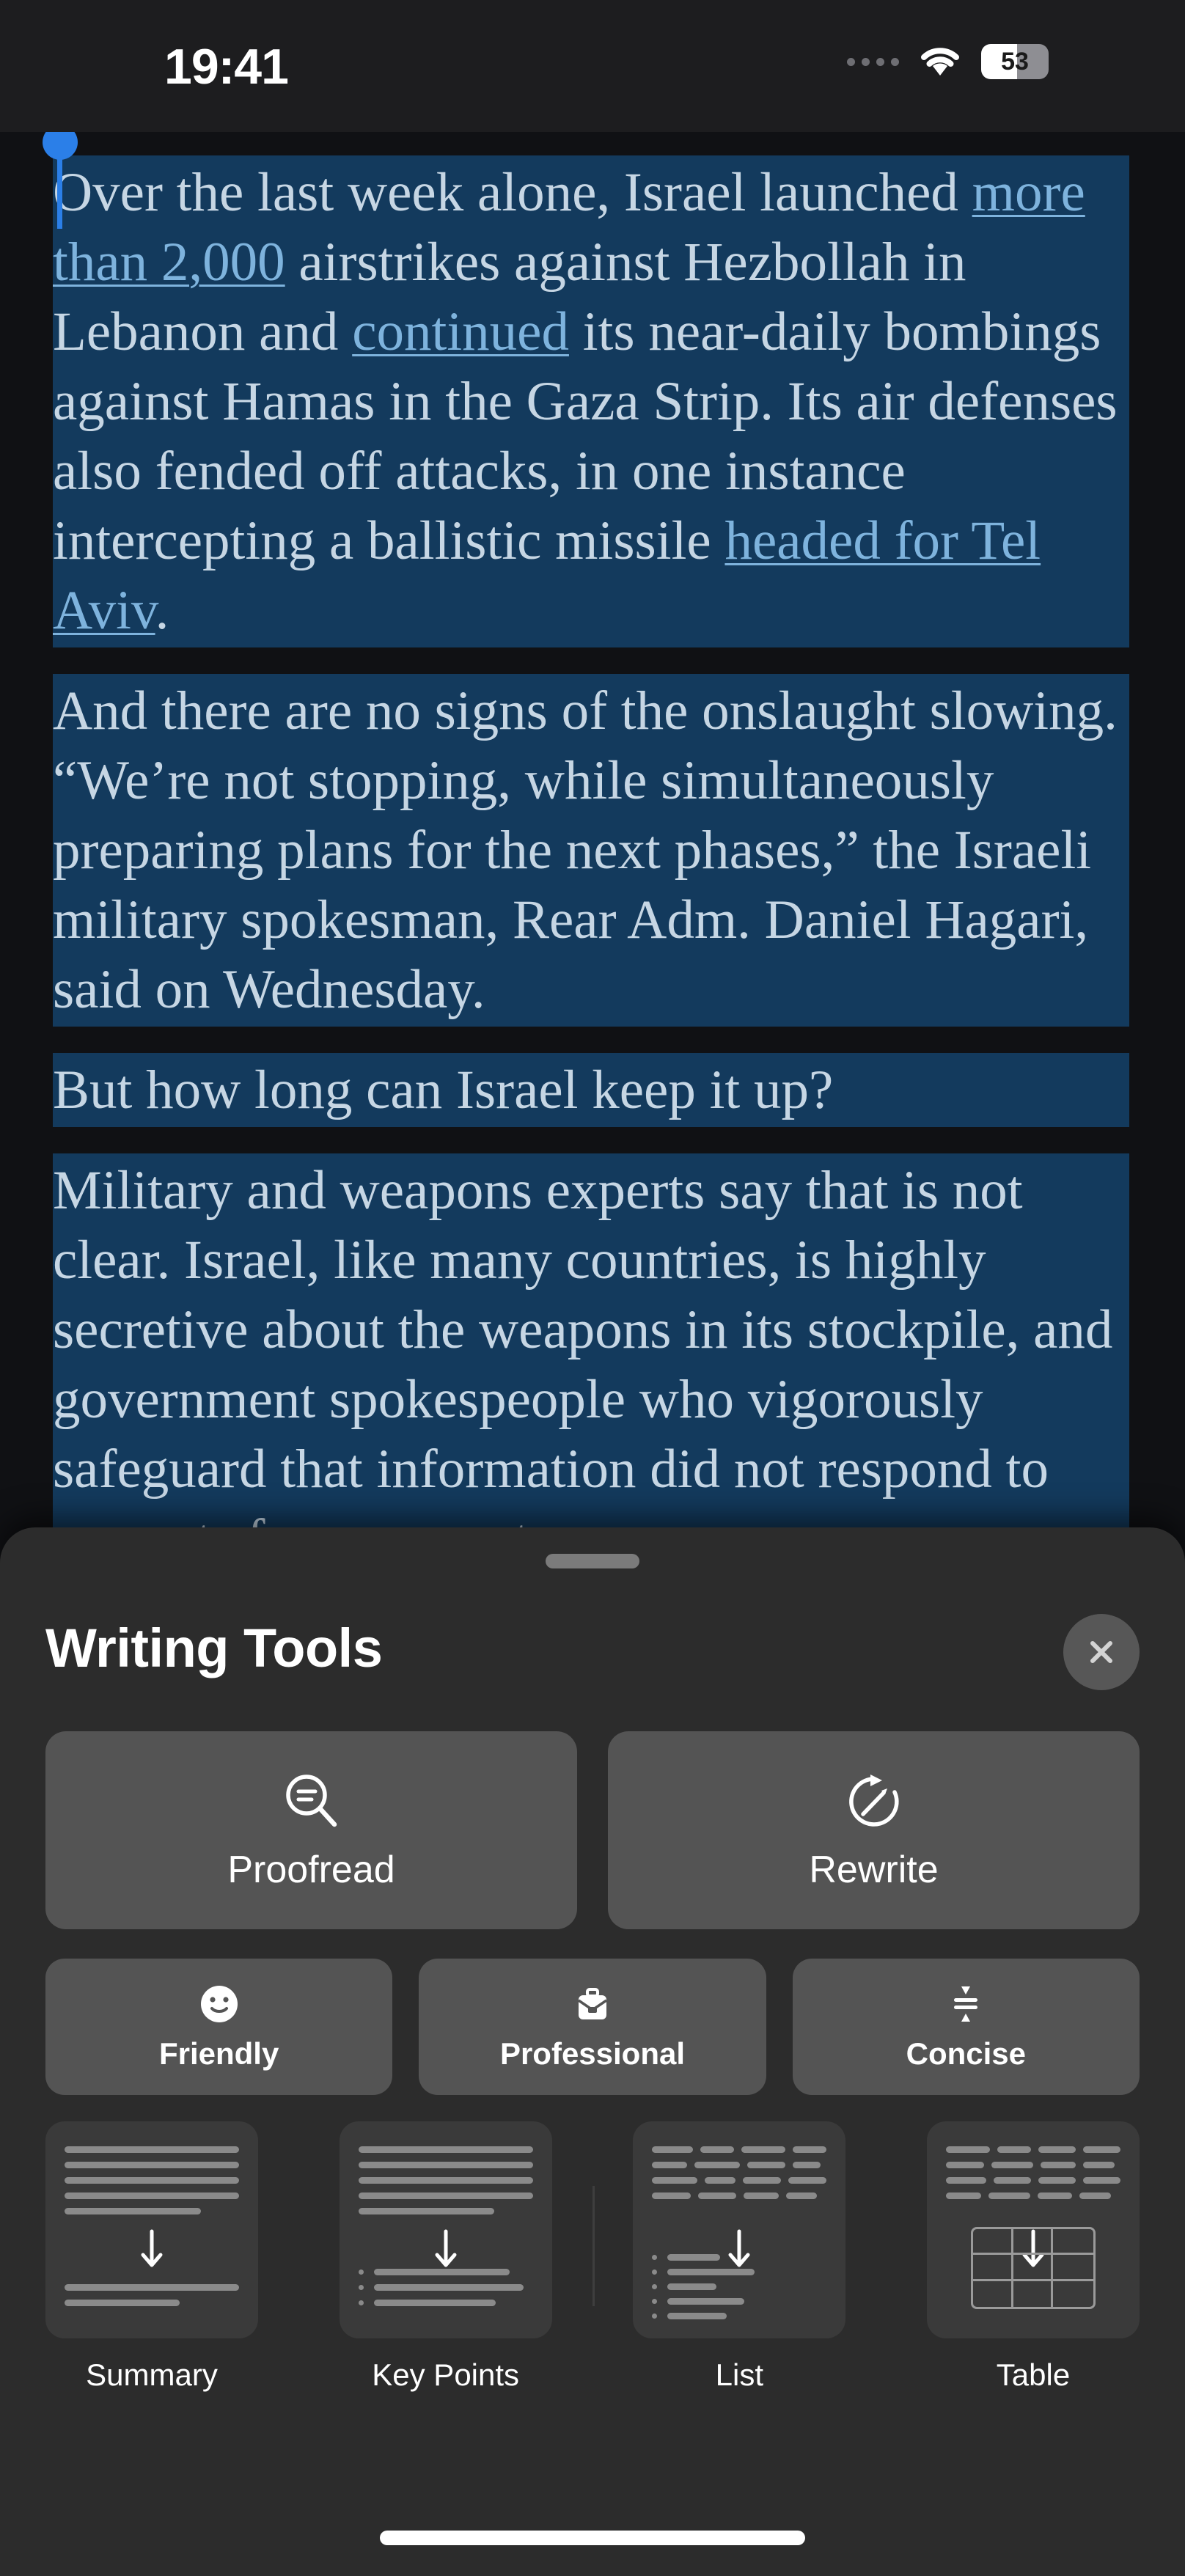 The image size is (1185, 2576). I want to click on selection-handle-start, so click(61, 181).